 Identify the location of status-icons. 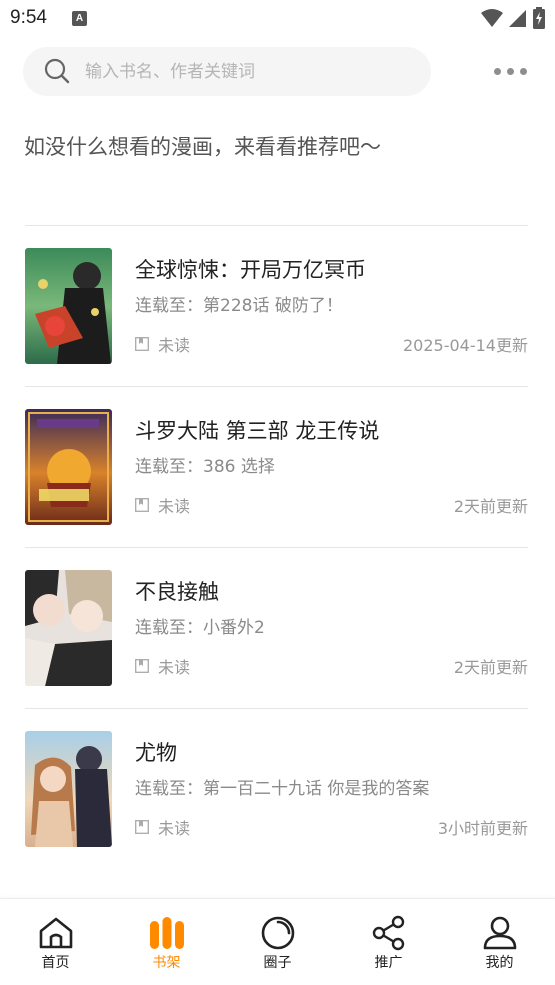
(513, 18).